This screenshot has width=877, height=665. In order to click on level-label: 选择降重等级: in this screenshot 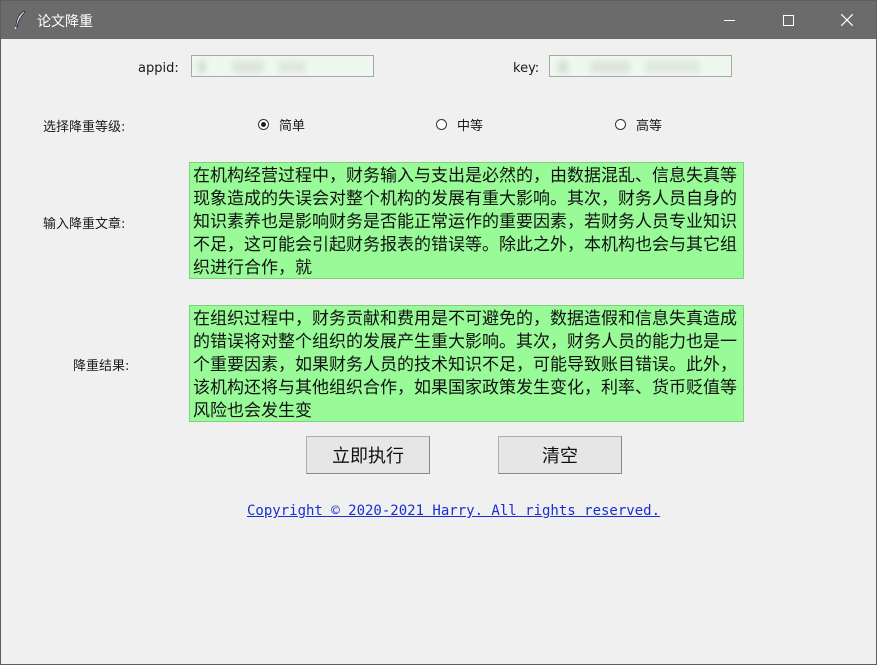, I will do `click(84, 127)`.